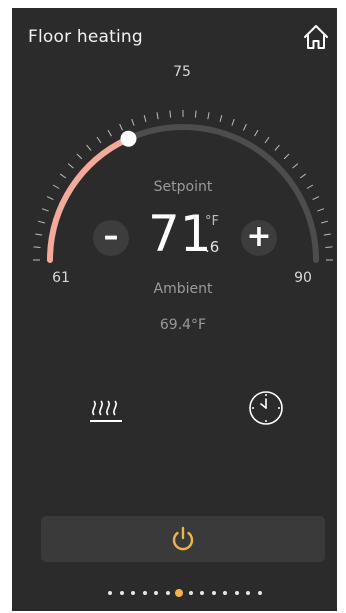 This screenshot has width=346, height=613. I want to click on ambient-value: 69.4°F, so click(183, 325).